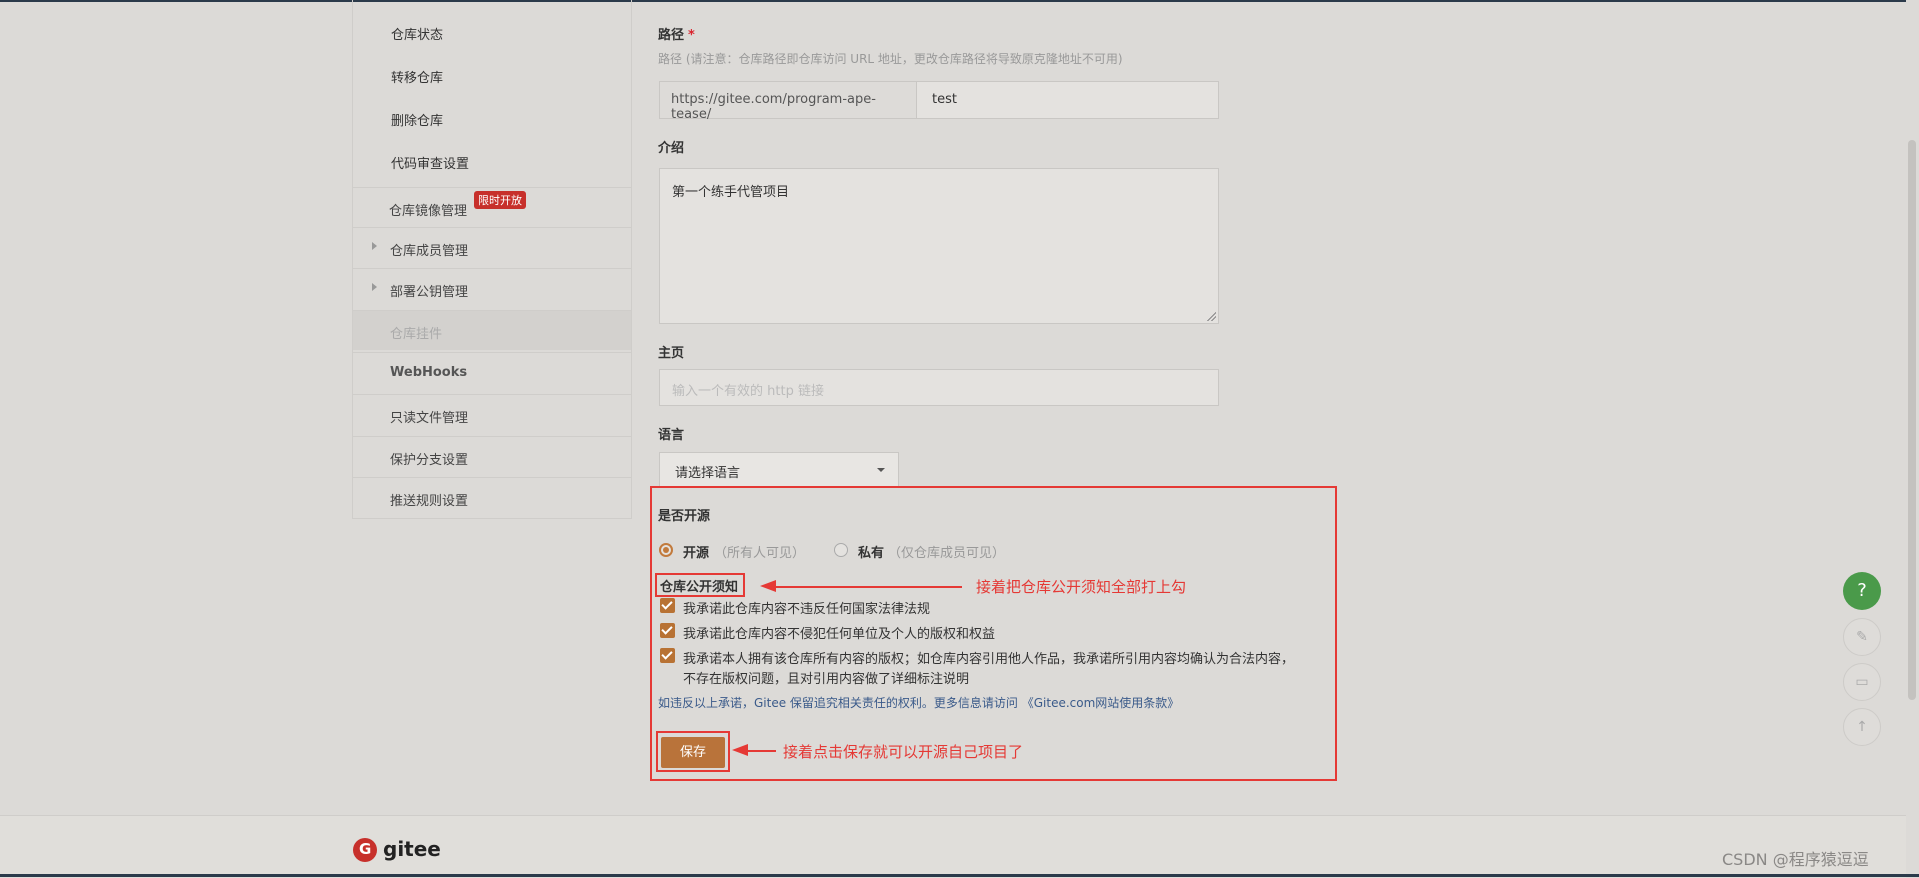  I want to click on top-border, so click(959, 1).